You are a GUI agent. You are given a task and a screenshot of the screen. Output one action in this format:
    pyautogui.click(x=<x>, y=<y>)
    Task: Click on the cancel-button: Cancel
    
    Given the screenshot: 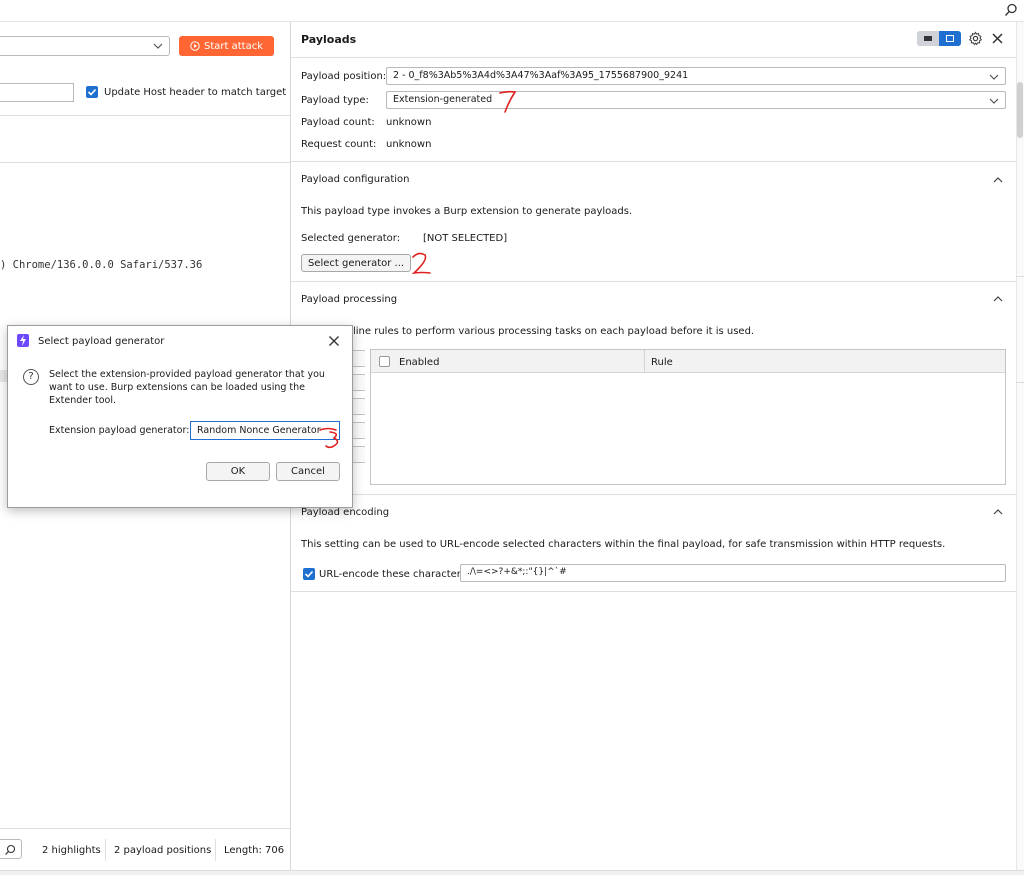 What is the action you would take?
    pyautogui.click(x=308, y=471)
    